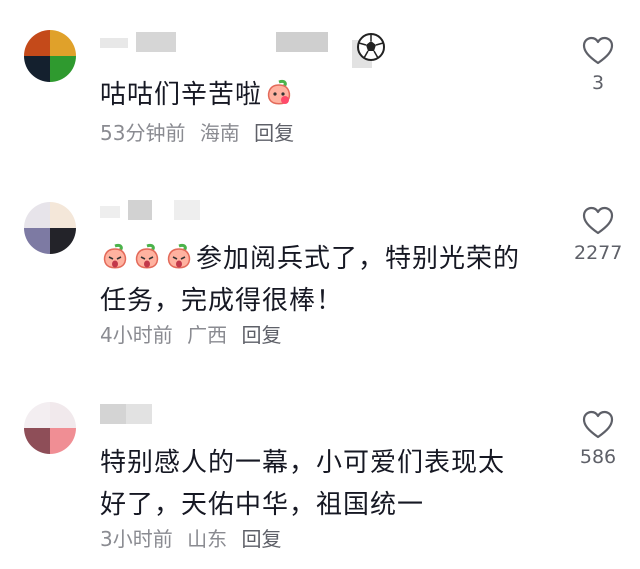 Image resolution: width=640 pixels, height=569 pixels. What do you see at coordinates (262, 505) in the screenshot?
I see `comment-text-line-2: 好了，天佑中华，祖国统一` at bounding box center [262, 505].